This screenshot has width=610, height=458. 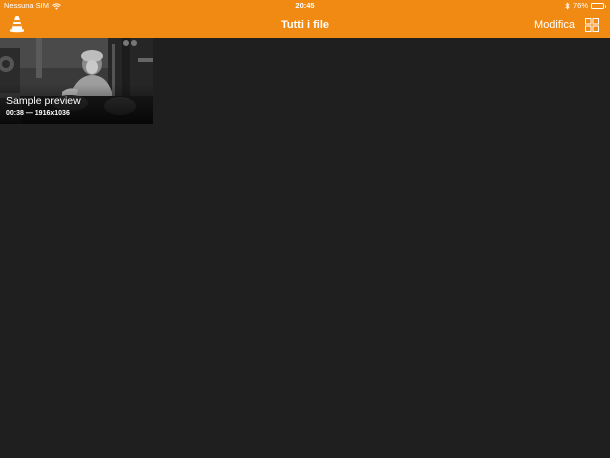 I want to click on status-time: 20:45, so click(x=305, y=5).